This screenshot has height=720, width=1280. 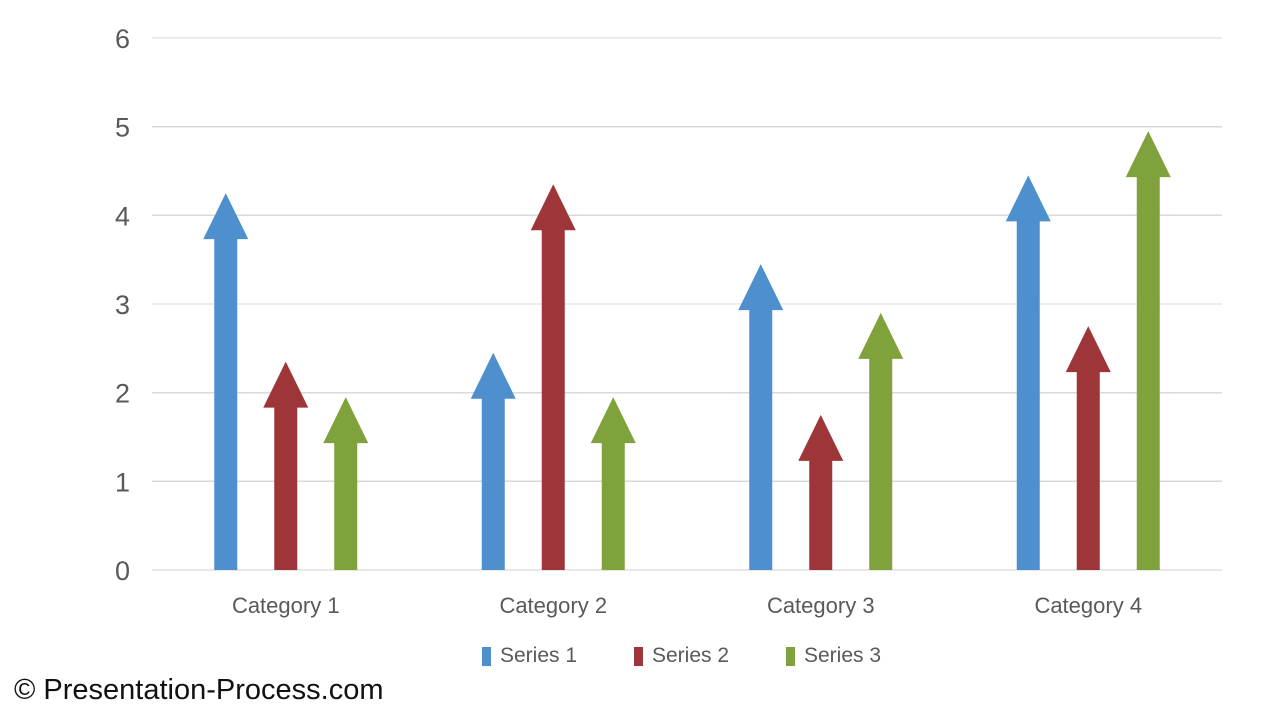 What do you see at coordinates (690, 655) in the screenshot?
I see `legend-label: Series 2` at bounding box center [690, 655].